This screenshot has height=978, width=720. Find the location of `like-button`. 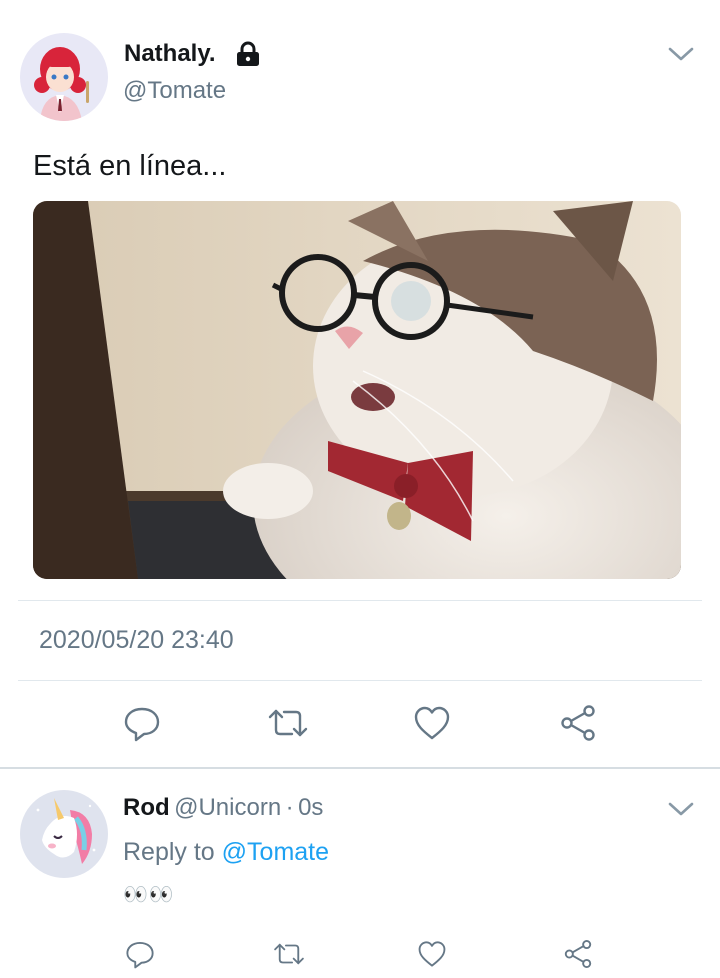

like-button is located at coordinates (432, 723).